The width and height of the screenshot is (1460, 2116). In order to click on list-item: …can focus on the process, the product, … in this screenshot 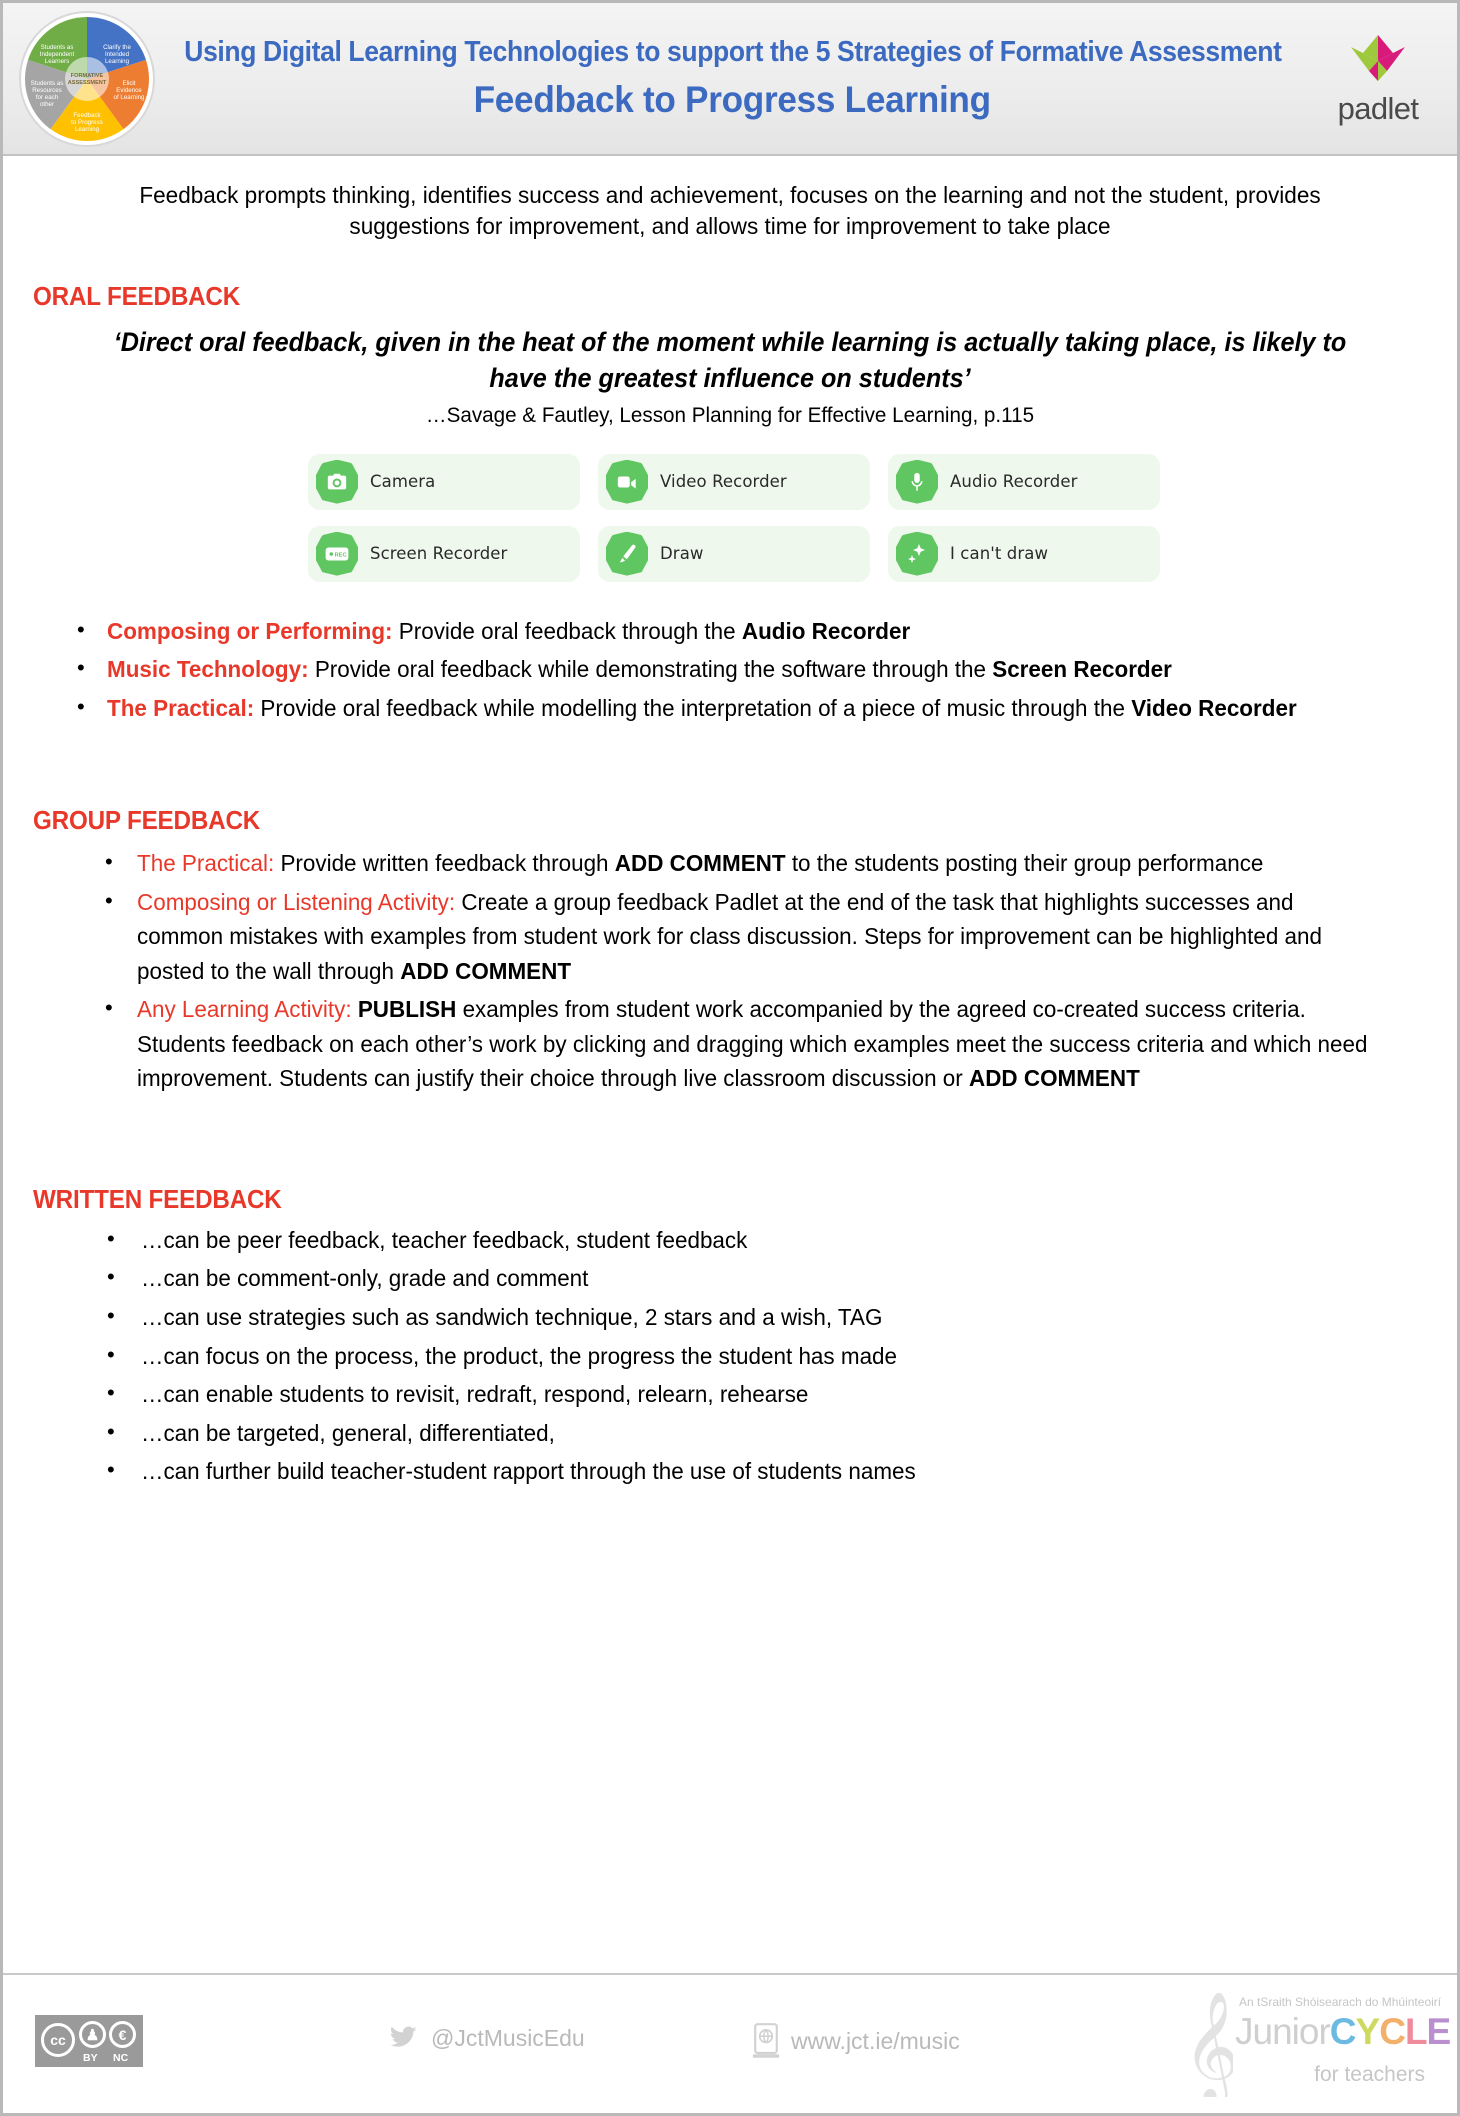, I will do `click(768, 1356)`.